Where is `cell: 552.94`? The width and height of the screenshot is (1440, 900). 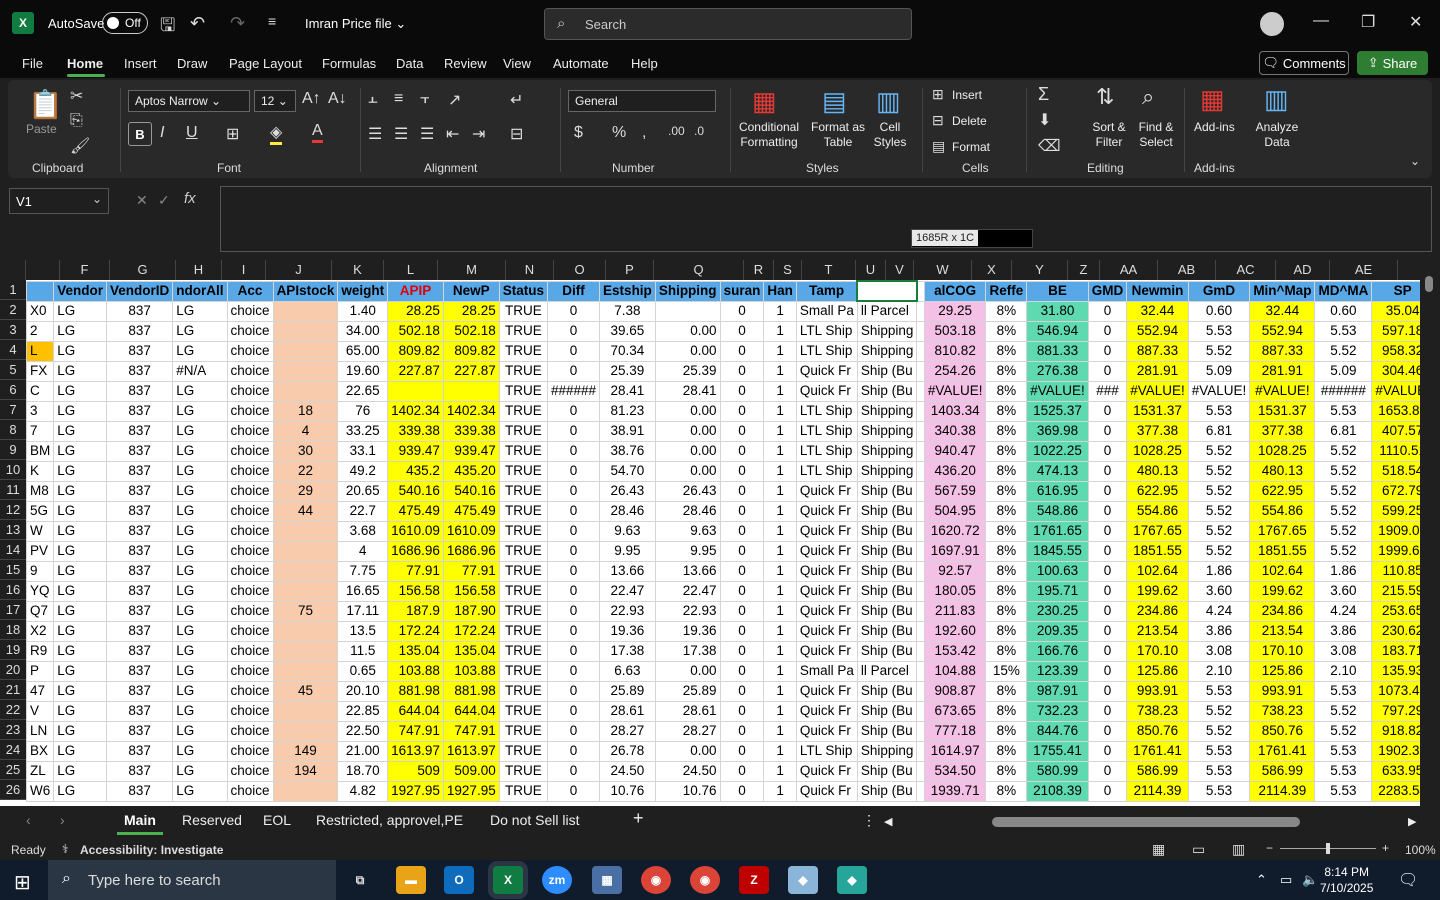
cell: 552.94 is located at coordinates (1282, 331).